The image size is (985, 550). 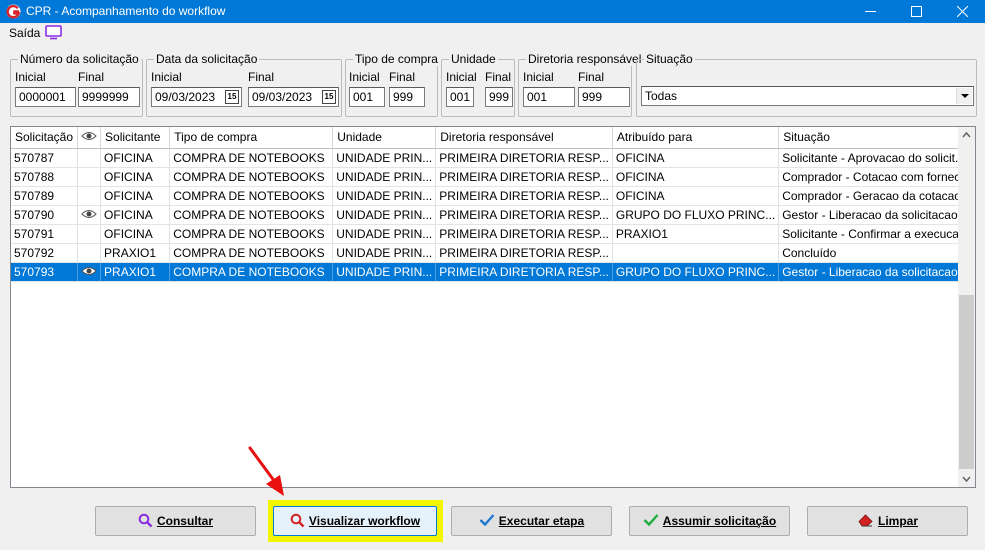 I want to click on clear-button: Limpar, so click(x=887, y=521).